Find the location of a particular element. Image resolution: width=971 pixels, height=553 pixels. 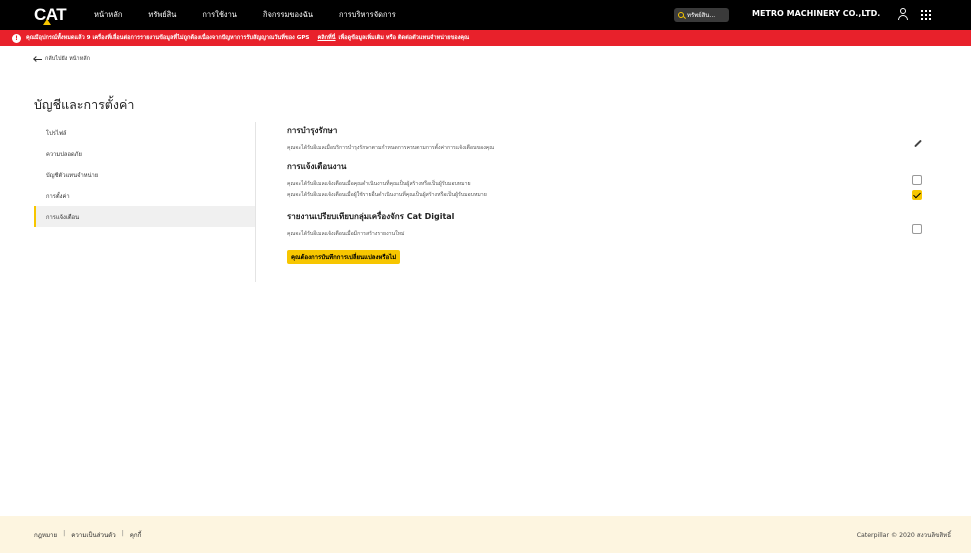

fleet-report-checkbox is located at coordinates (917, 229).